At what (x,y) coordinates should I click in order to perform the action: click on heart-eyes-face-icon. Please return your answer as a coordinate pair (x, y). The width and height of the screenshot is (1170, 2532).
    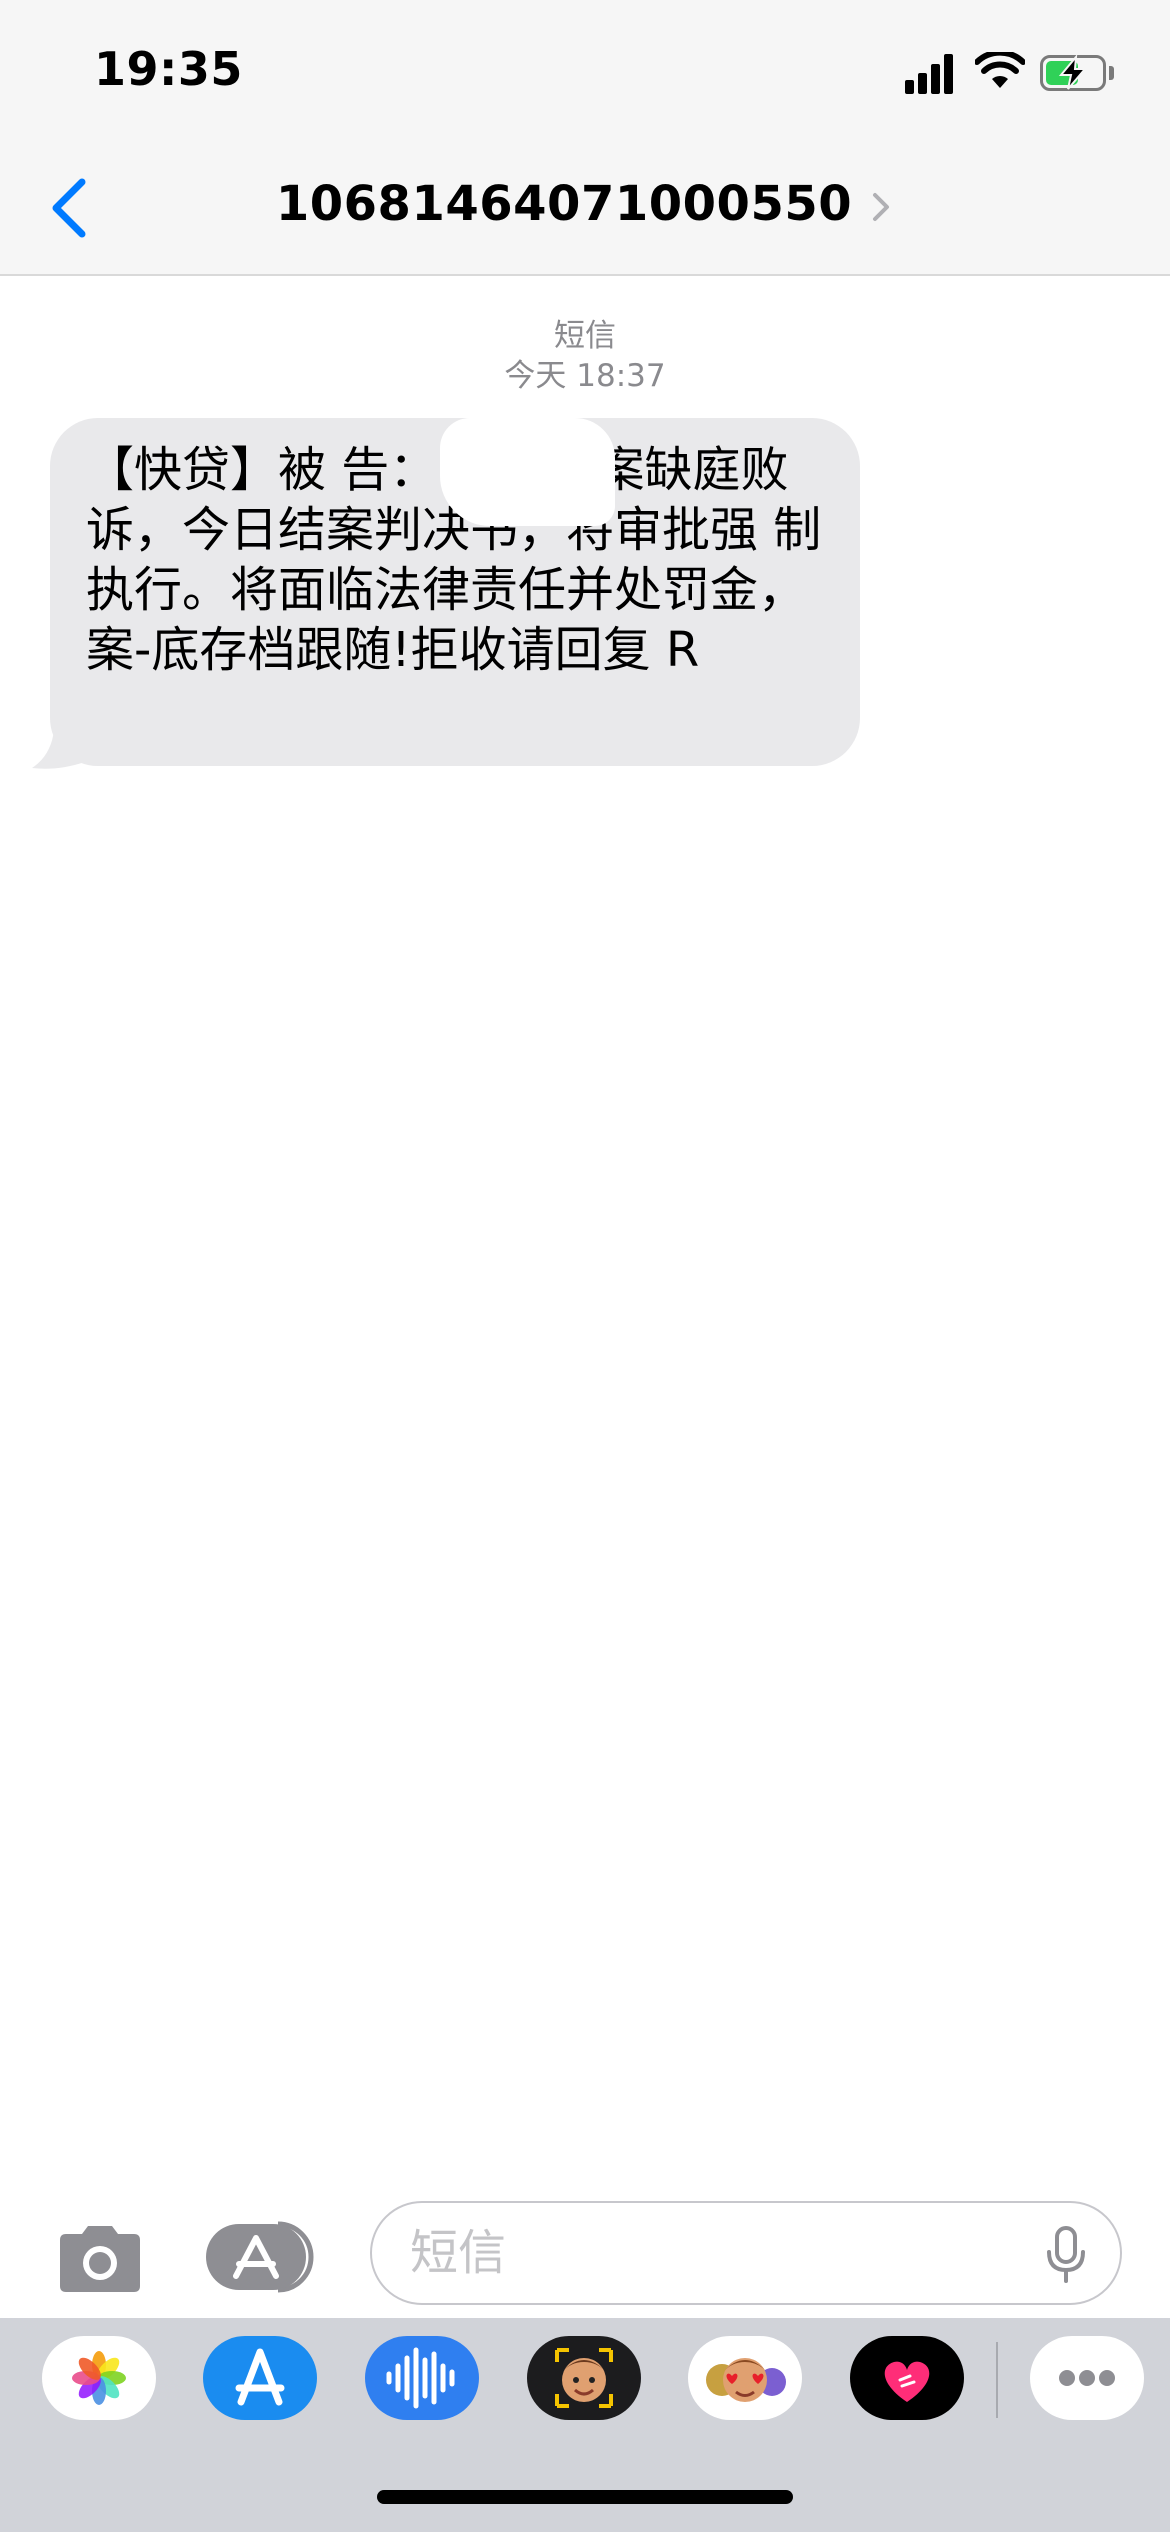
    Looking at the image, I should click on (746, 2380).